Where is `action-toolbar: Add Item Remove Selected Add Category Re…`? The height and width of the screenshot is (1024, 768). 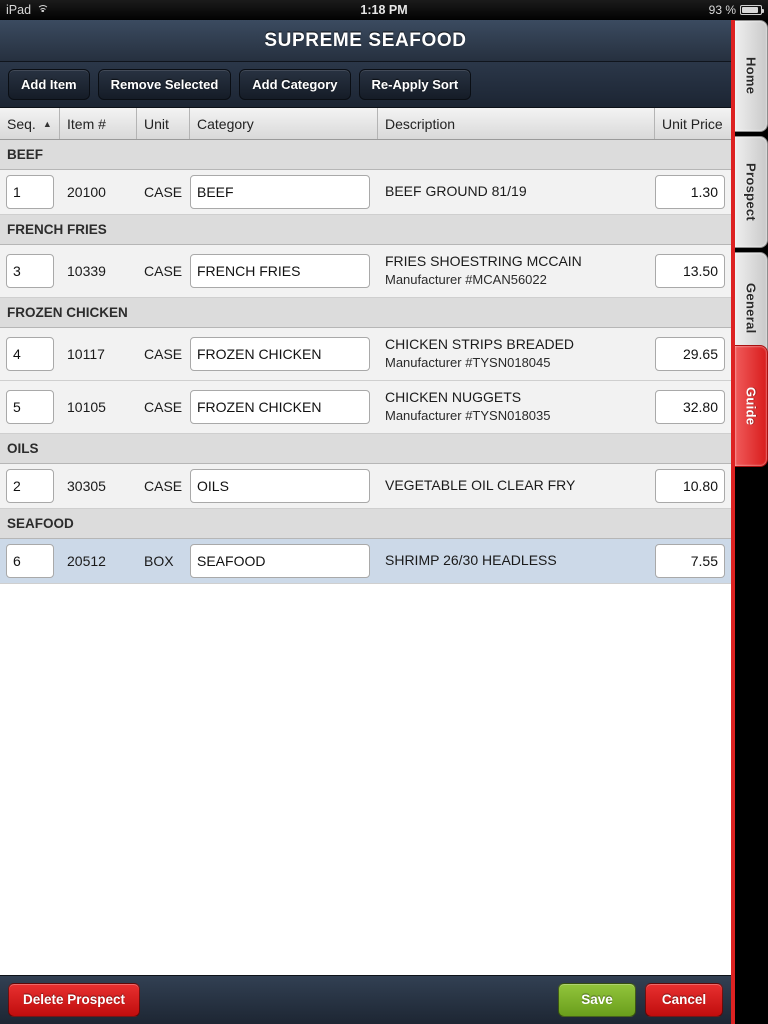 action-toolbar: Add Item Remove Selected Add Category Re… is located at coordinates (365, 85).